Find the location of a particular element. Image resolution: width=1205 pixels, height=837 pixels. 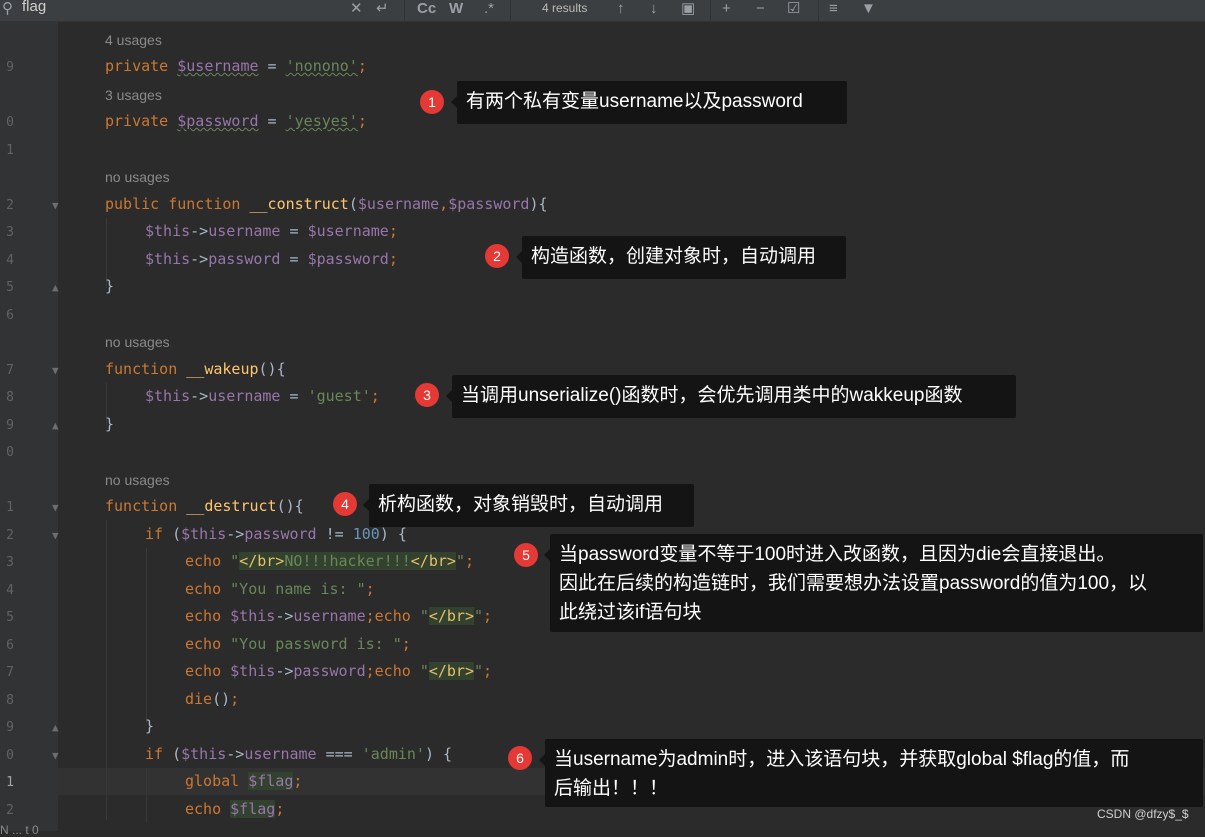

code-line: if ($this->username === 'admin') { is located at coordinates (298, 754).